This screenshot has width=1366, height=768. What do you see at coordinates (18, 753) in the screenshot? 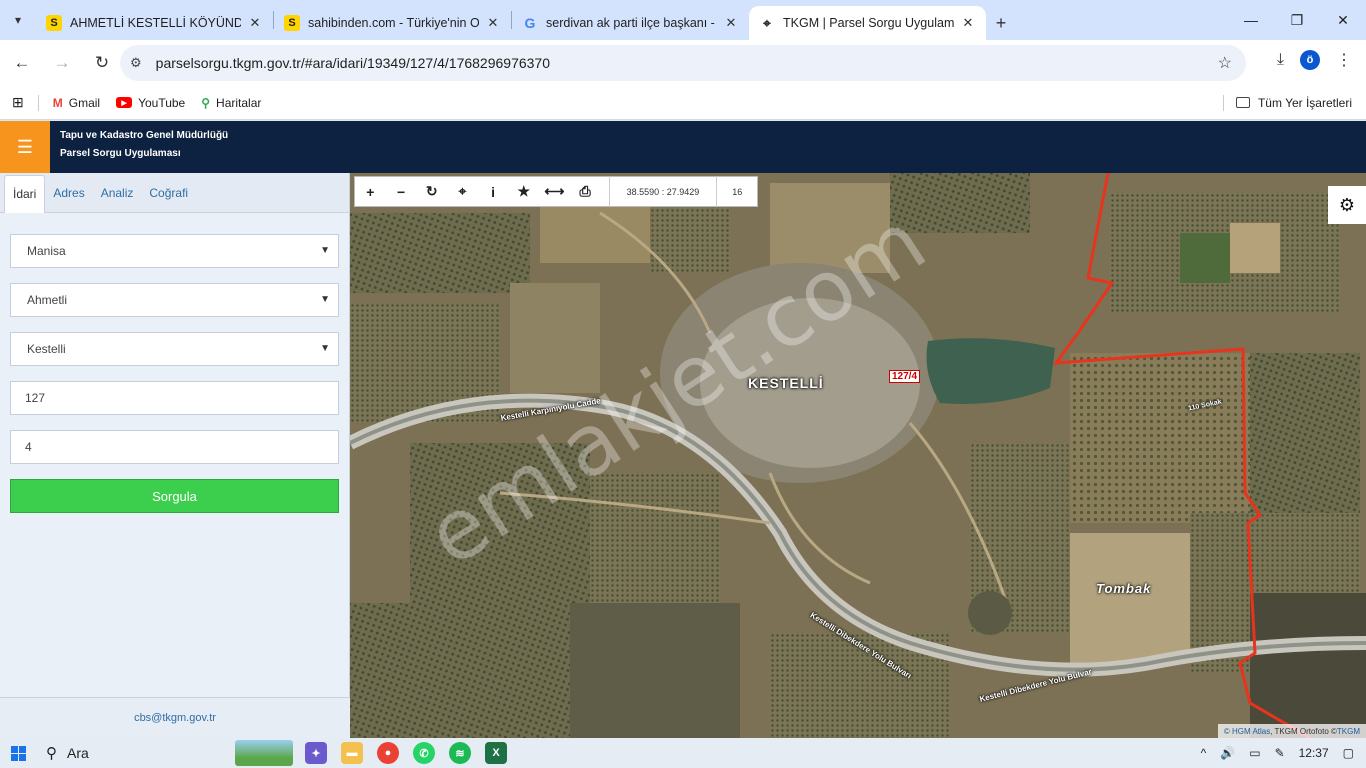
I see `windows-start-icon` at bounding box center [18, 753].